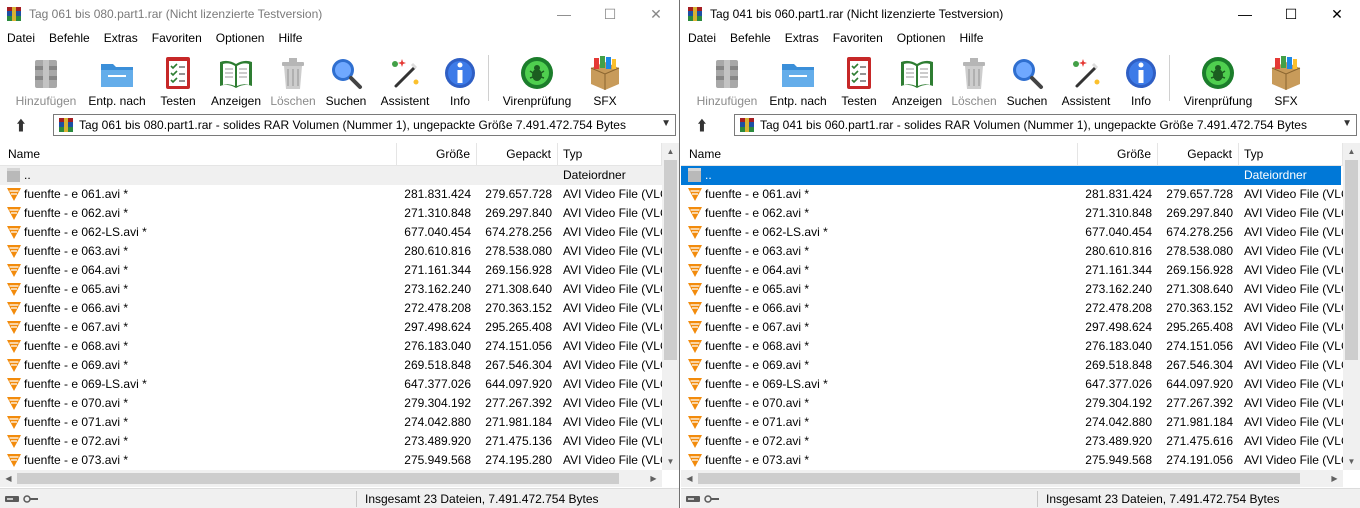 The image size is (1360, 508). Describe the element at coordinates (437, 154) in the screenshot. I see `column-size-header: Größe` at that location.